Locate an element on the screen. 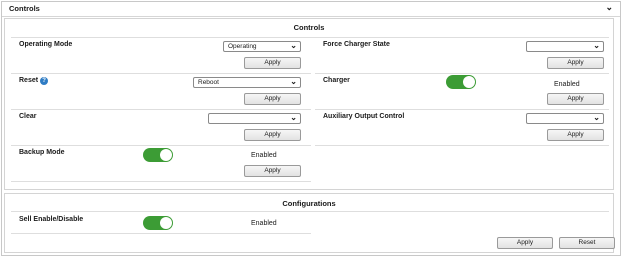 Image resolution: width=624 pixels, height=259 pixels. auxiliary-output-control-apply-button: Apply is located at coordinates (575, 135).